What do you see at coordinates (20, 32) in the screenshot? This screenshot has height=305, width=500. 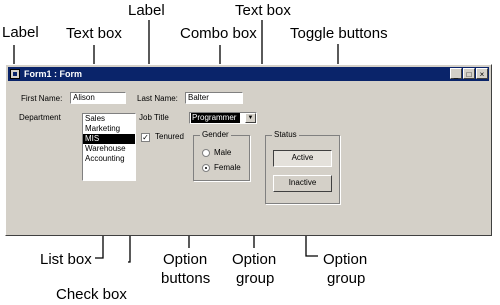 I see `callout-label-1: Label` at bounding box center [20, 32].